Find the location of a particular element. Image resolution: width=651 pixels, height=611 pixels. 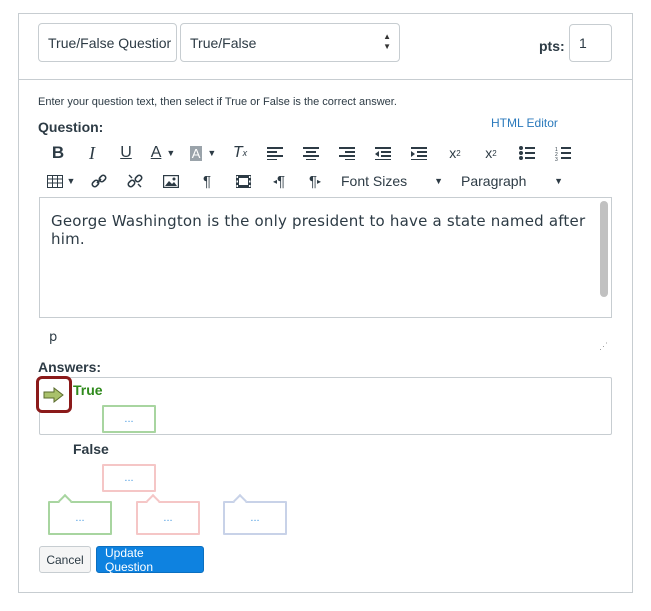

underline-icon: U is located at coordinates (126, 153).